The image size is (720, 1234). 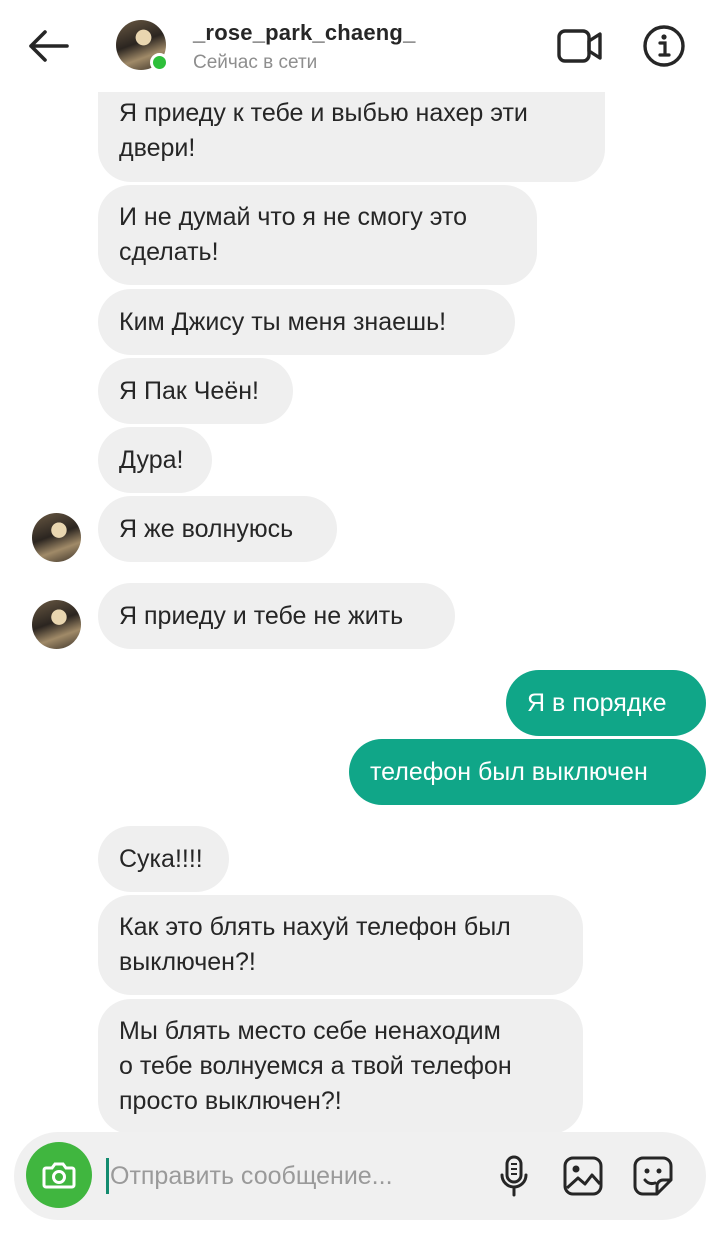 What do you see at coordinates (509, 771) in the screenshot?
I see `message-text: телефон был выключен` at bounding box center [509, 771].